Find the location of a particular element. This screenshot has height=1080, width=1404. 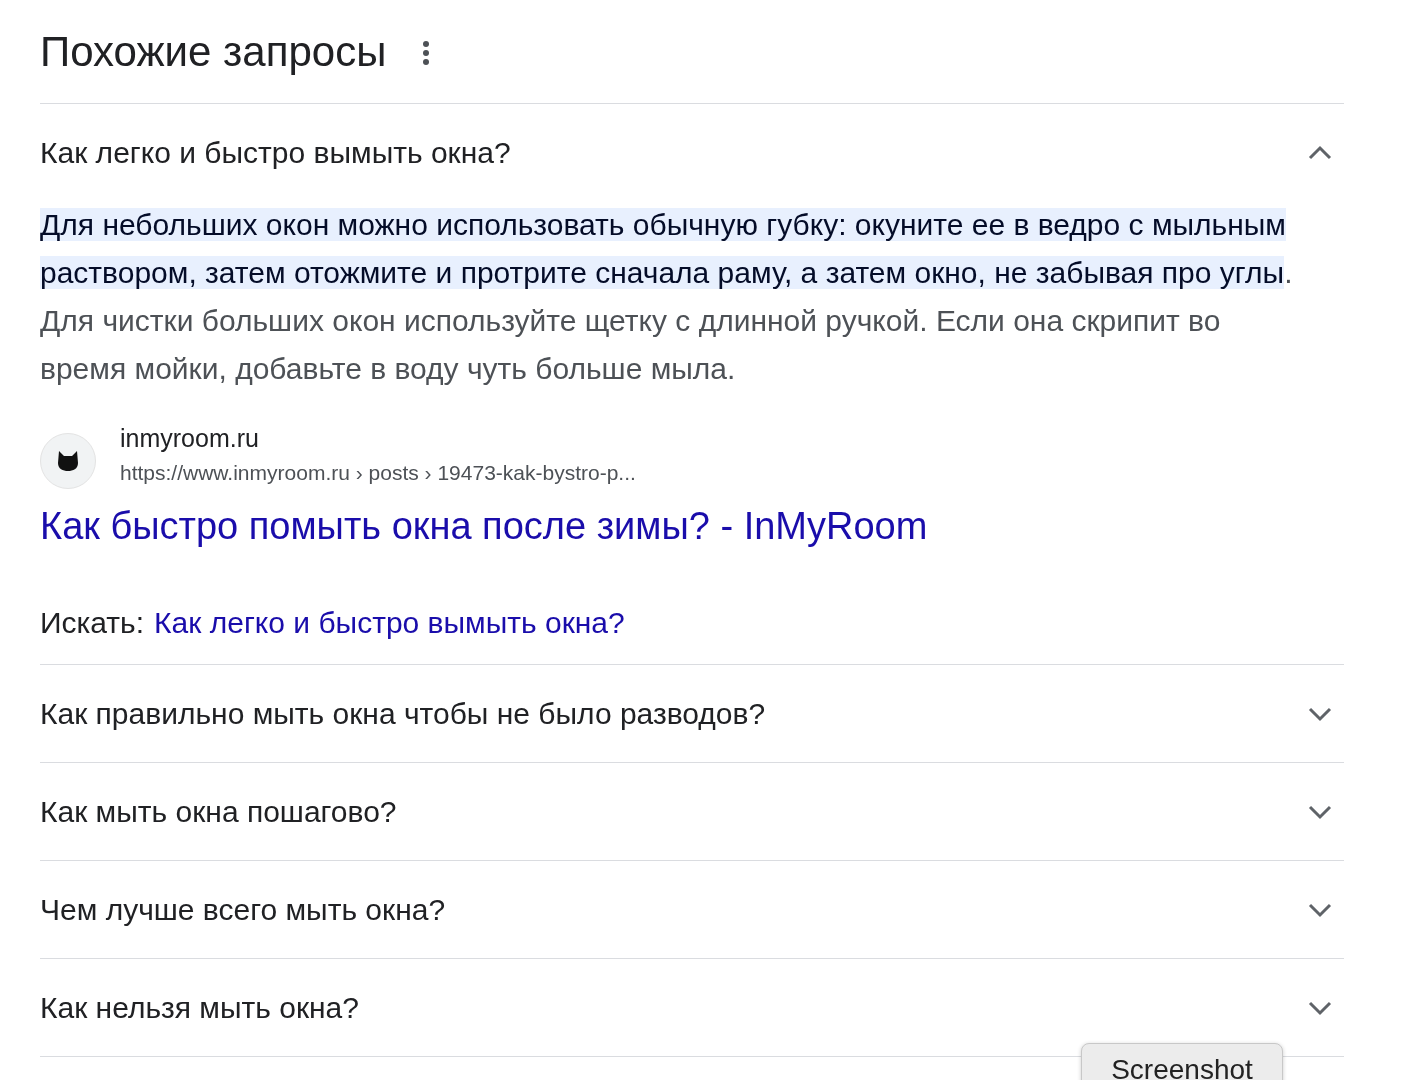

search-label: Искать: is located at coordinates (92, 623).